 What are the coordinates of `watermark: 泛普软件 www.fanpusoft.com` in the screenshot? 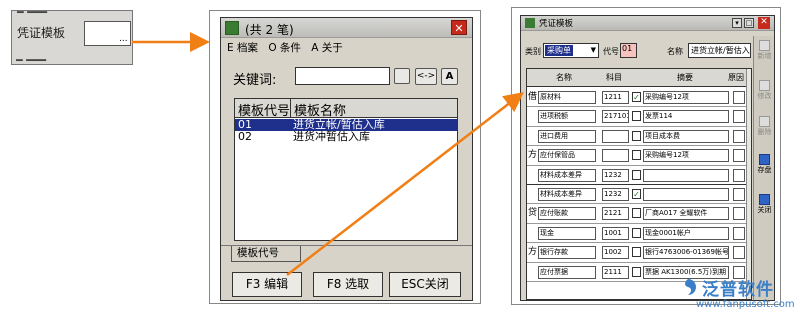 It's located at (738, 295).